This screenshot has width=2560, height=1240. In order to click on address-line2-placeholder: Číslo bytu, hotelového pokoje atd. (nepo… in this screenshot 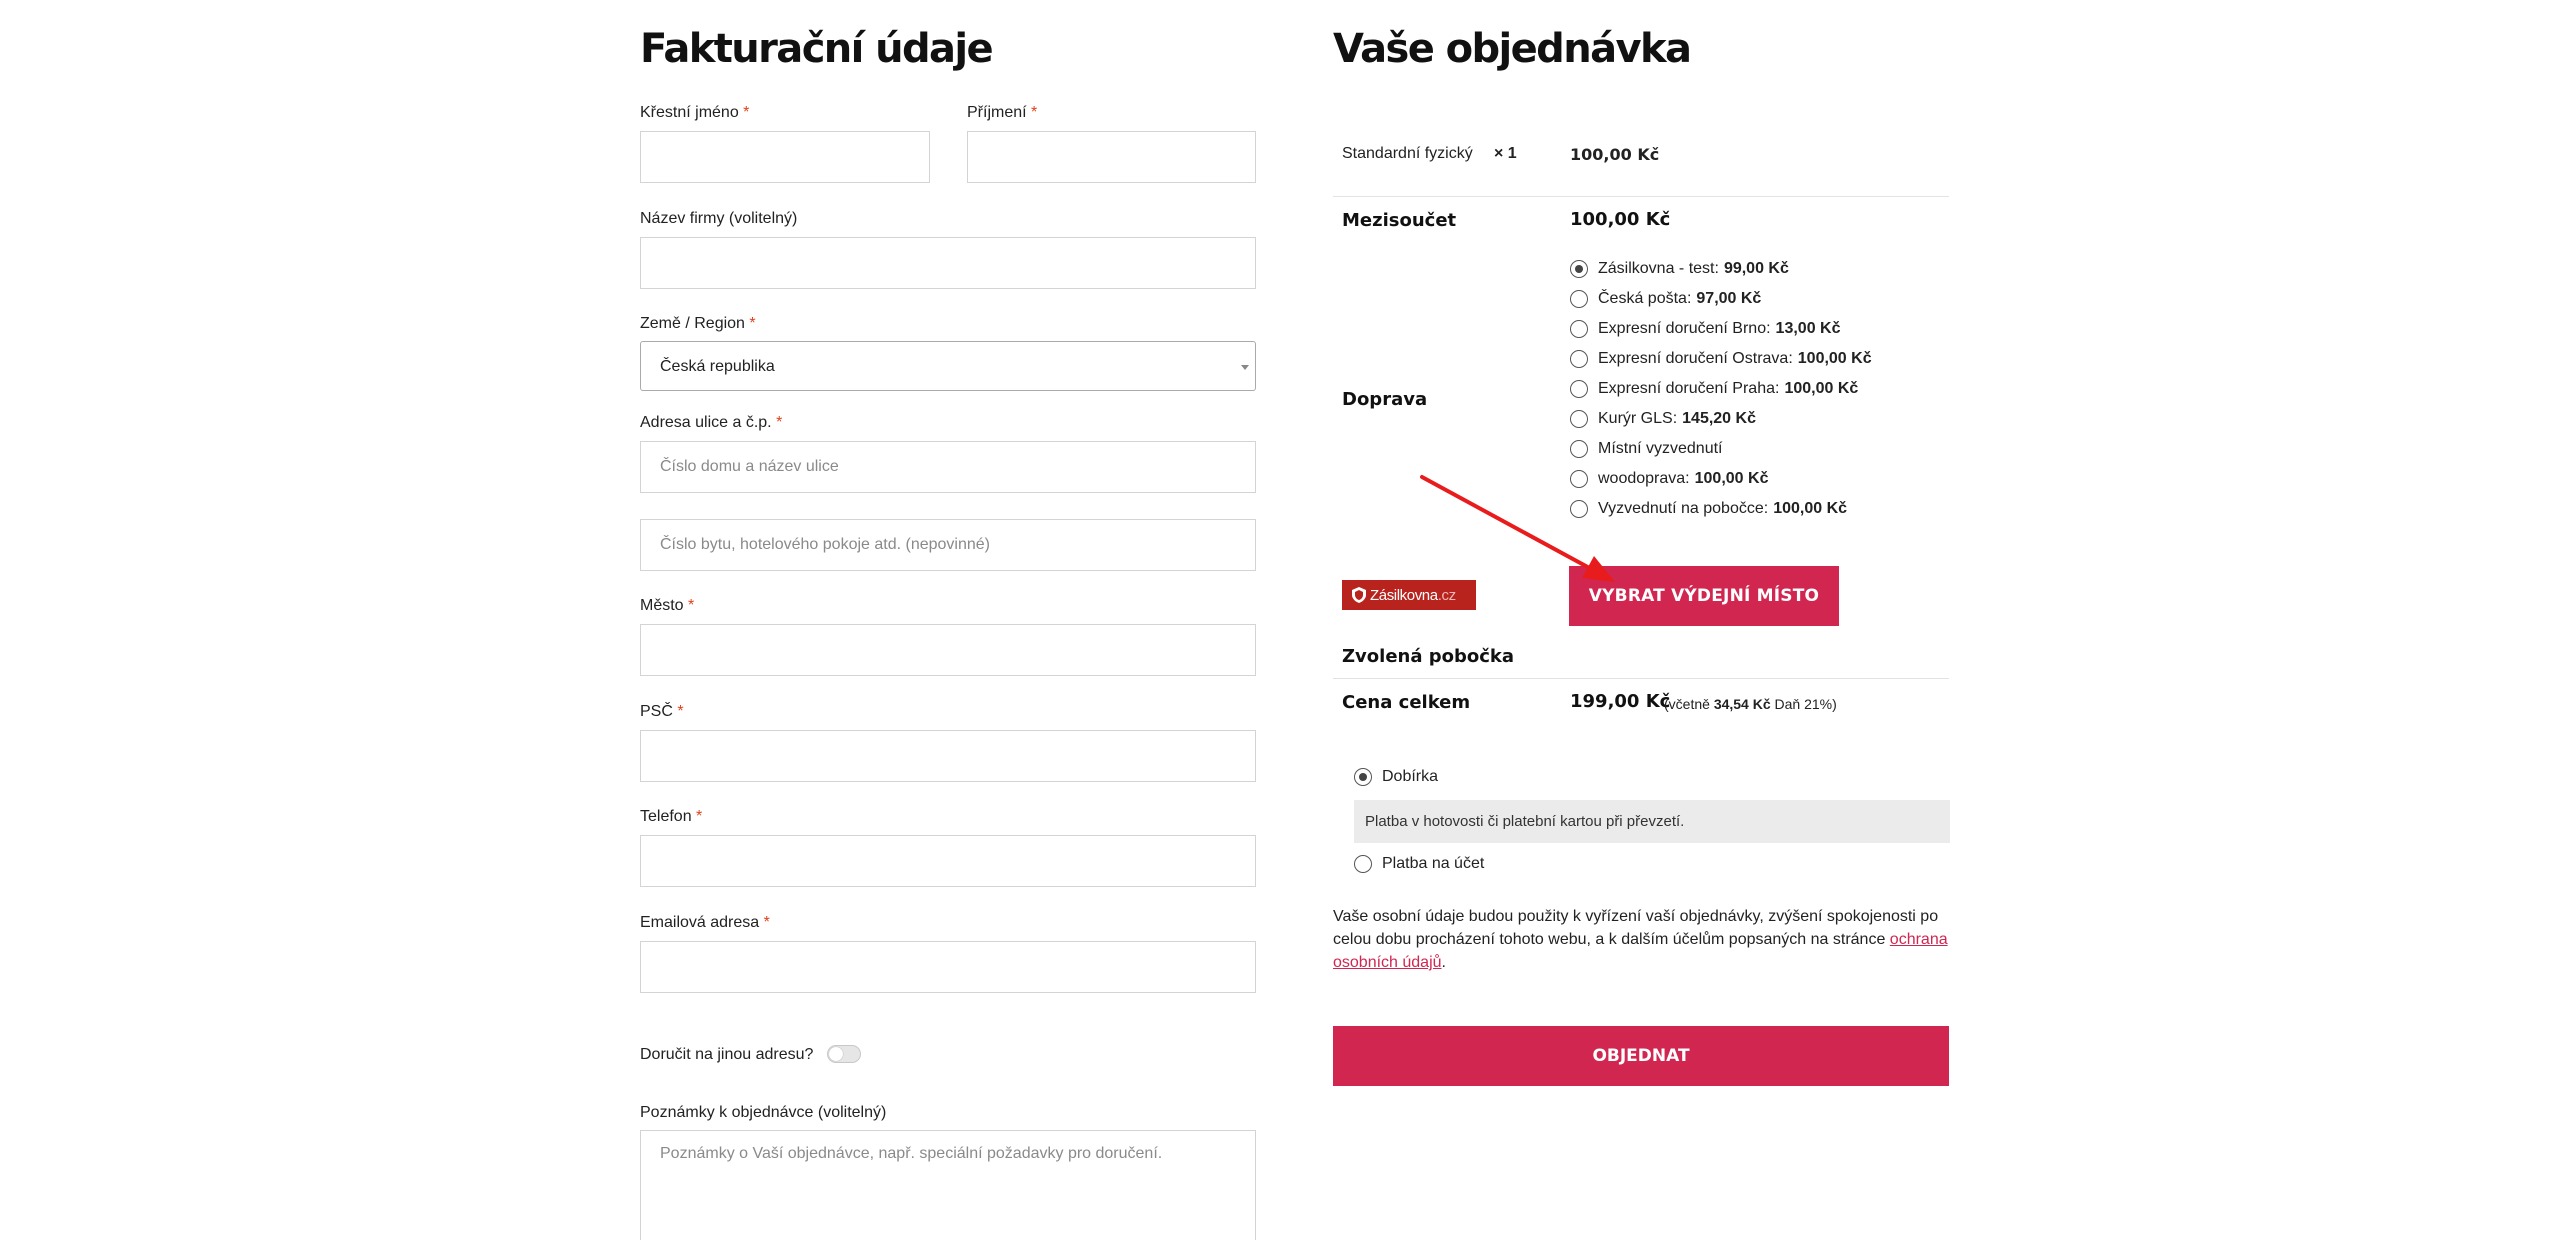, I will do `click(825, 544)`.